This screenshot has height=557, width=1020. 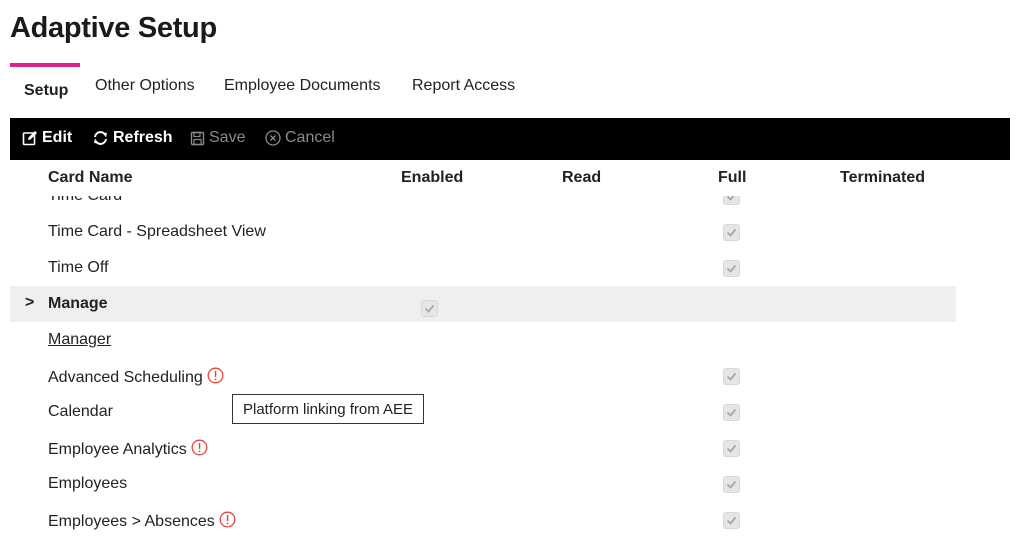 What do you see at coordinates (483, 340) in the screenshot?
I see `table-row: Manager` at bounding box center [483, 340].